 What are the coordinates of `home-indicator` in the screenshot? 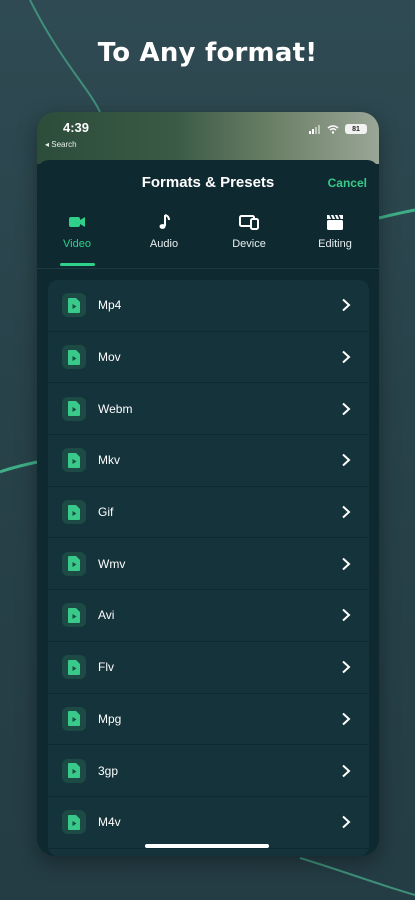 It's located at (207, 846).